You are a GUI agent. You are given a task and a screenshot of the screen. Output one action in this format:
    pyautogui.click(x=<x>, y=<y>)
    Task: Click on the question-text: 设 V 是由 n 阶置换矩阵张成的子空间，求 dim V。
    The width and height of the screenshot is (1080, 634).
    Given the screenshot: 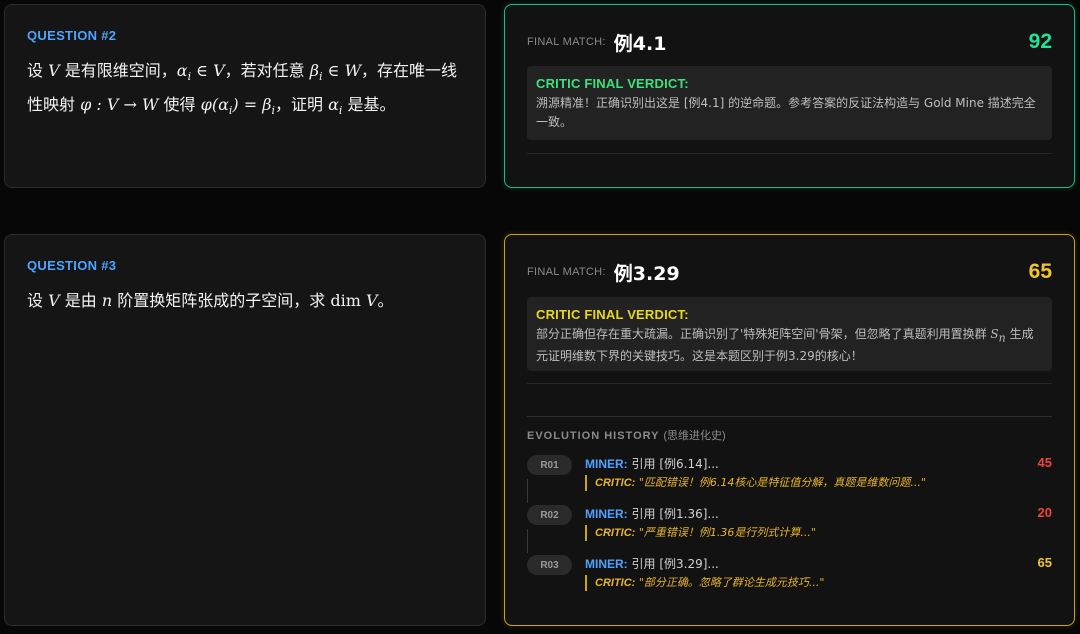 What is the action you would take?
    pyautogui.click(x=210, y=300)
    